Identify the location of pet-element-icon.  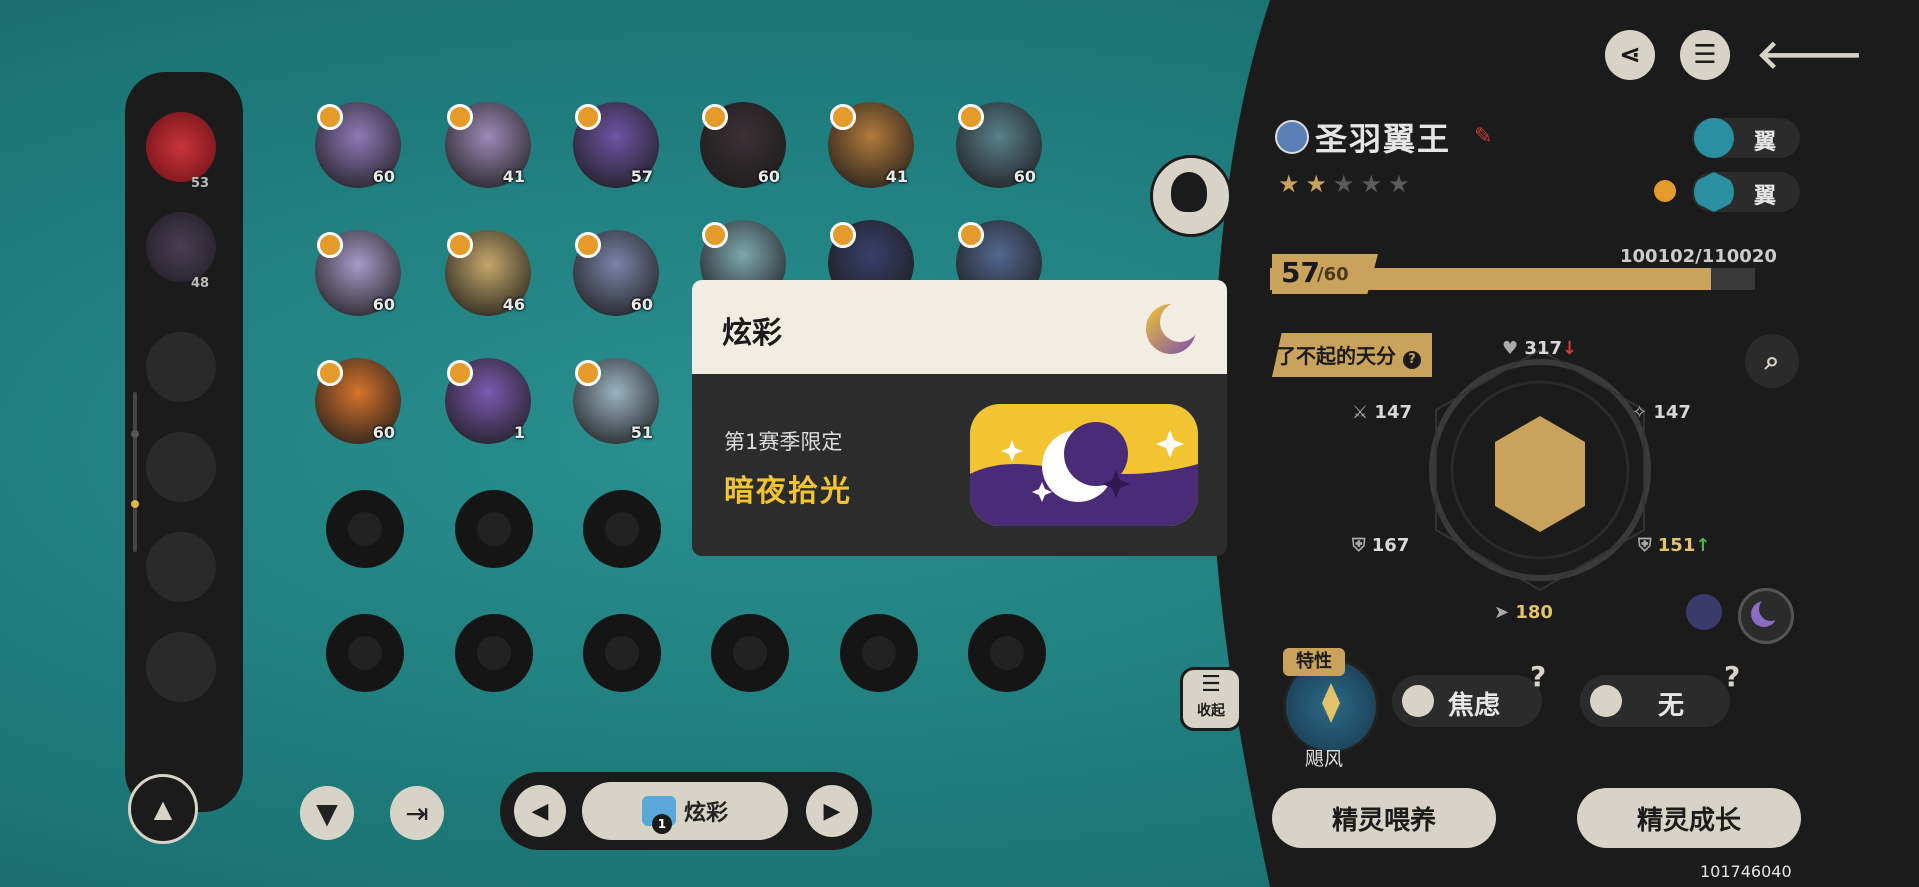
(1292, 137).